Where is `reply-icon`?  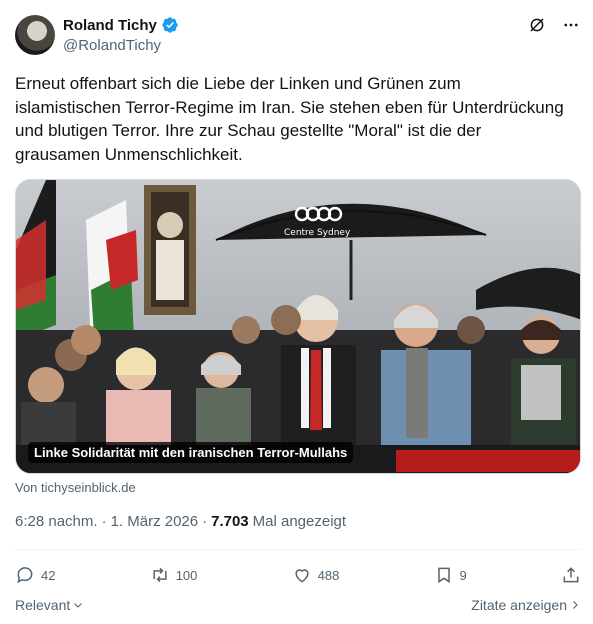 reply-icon is located at coordinates (25, 575).